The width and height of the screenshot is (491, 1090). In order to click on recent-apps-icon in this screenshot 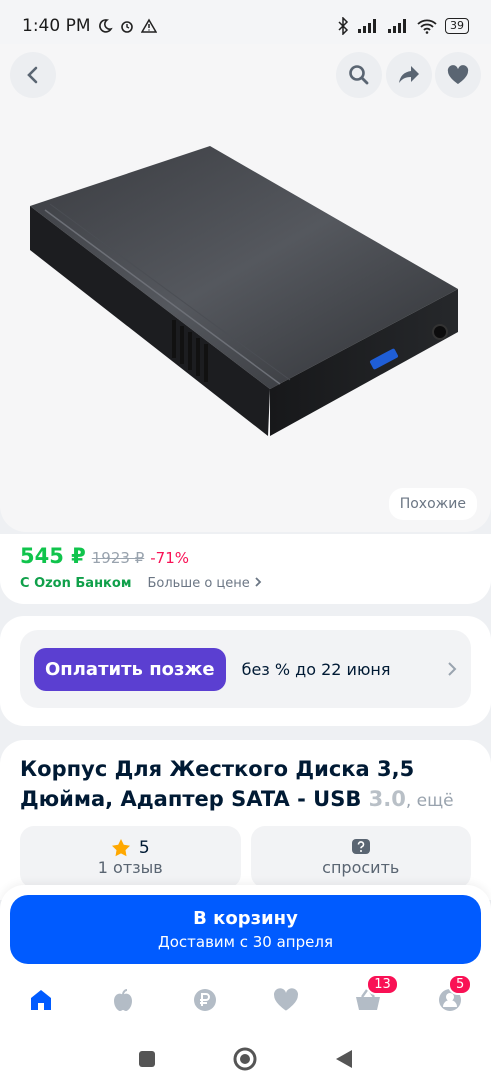, I will do `click(147, 1059)`.